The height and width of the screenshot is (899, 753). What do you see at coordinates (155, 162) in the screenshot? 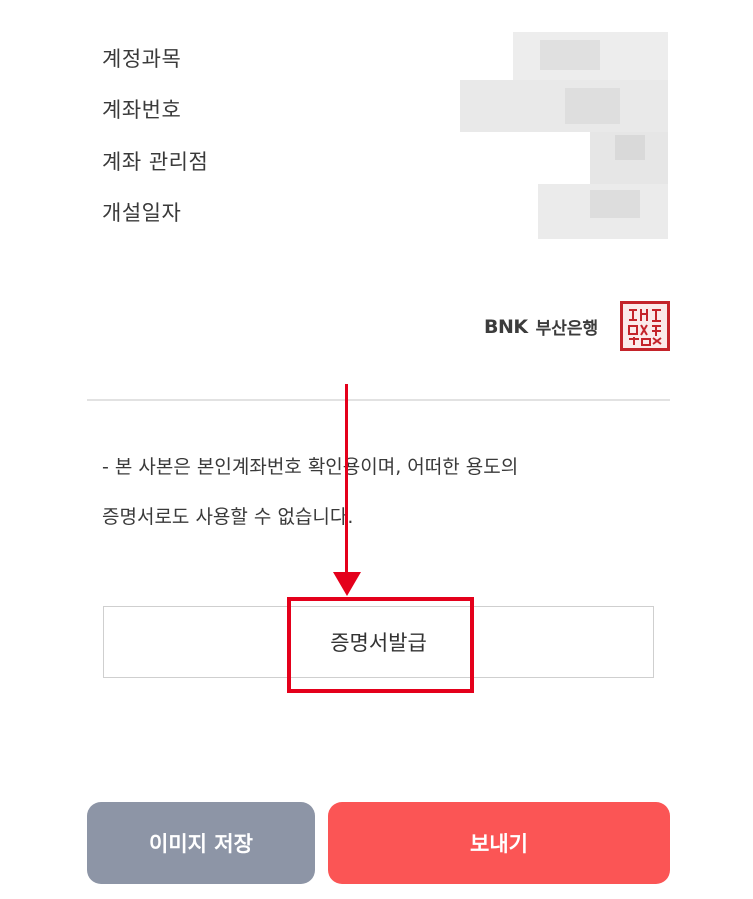
I see `label-account-branch: 계좌 관리점` at bounding box center [155, 162].